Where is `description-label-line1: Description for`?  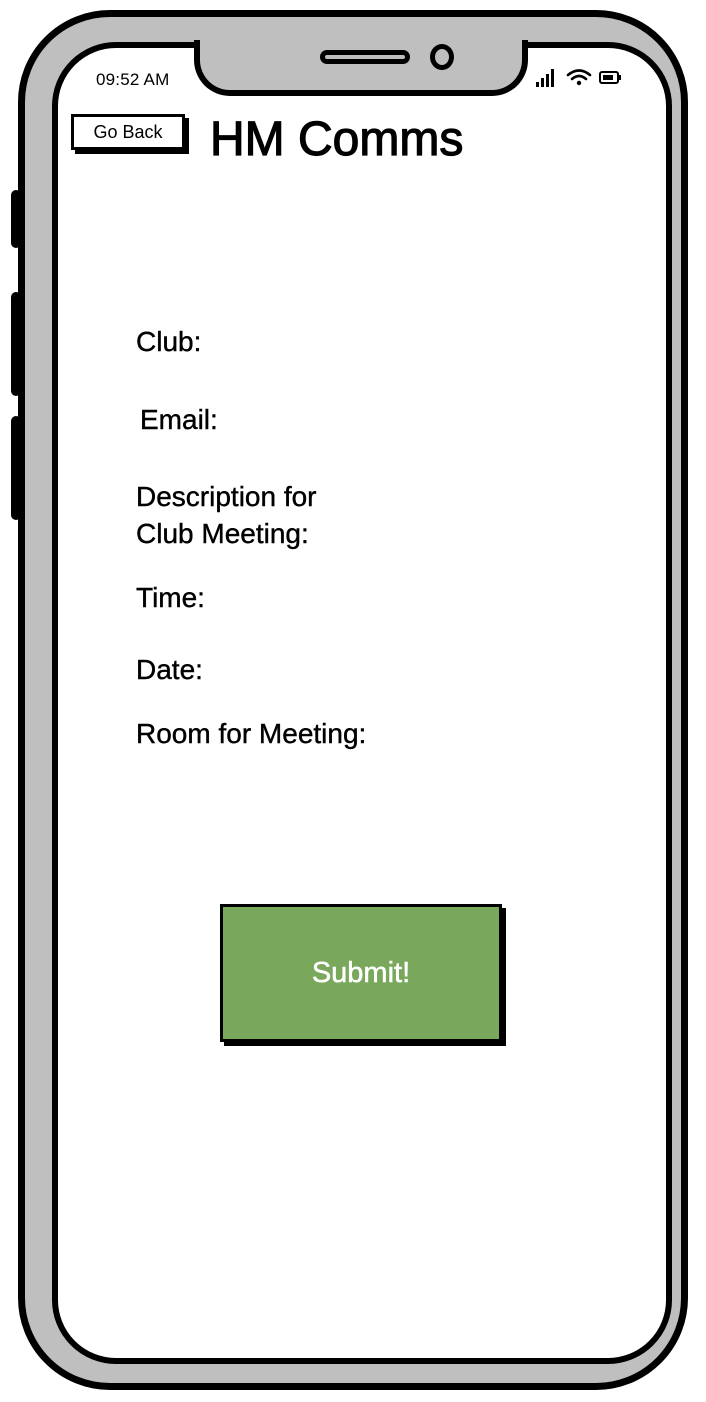 description-label-line1: Description for is located at coordinates (226, 496).